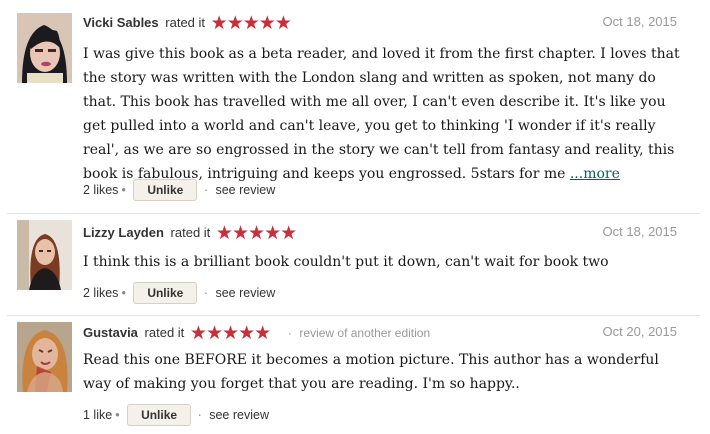 The height and width of the screenshot is (434, 710). What do you see at coordinates (121, 22) in the screenshot?
I see `reviewer-name: Vicki Sables` at bounding box center [121, 22].